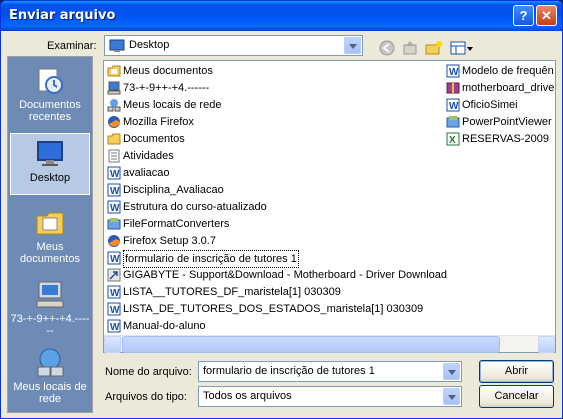 This screenshot has height=419, width=563. What do you see at coordinates (546, 15) in the screenshot?
I see `close-button: ✕` at bounding box center [546, 15].